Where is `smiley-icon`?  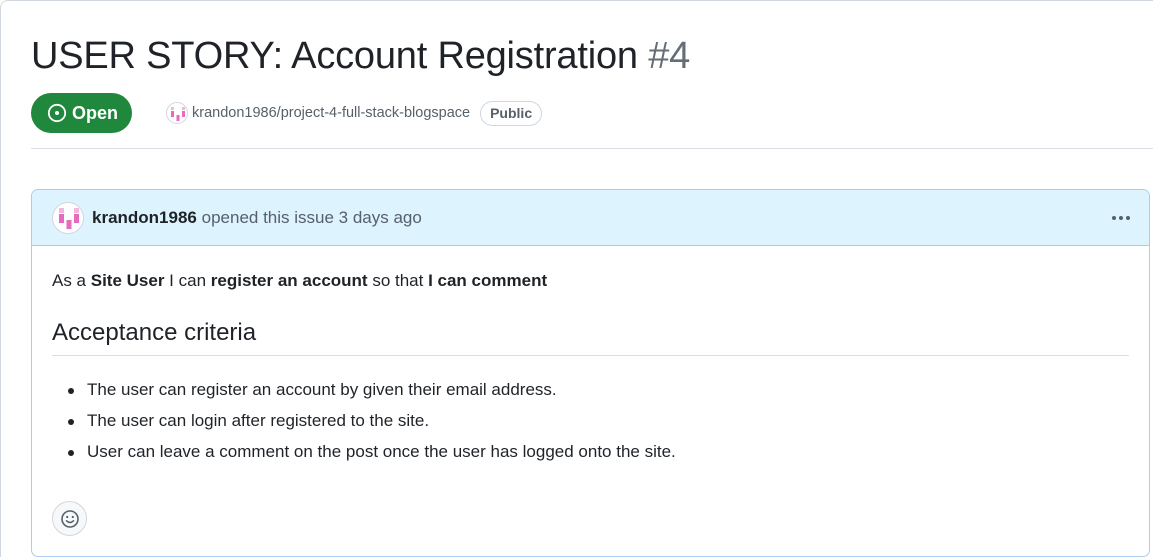 smiley-icon is located at coordinates (69, 518).